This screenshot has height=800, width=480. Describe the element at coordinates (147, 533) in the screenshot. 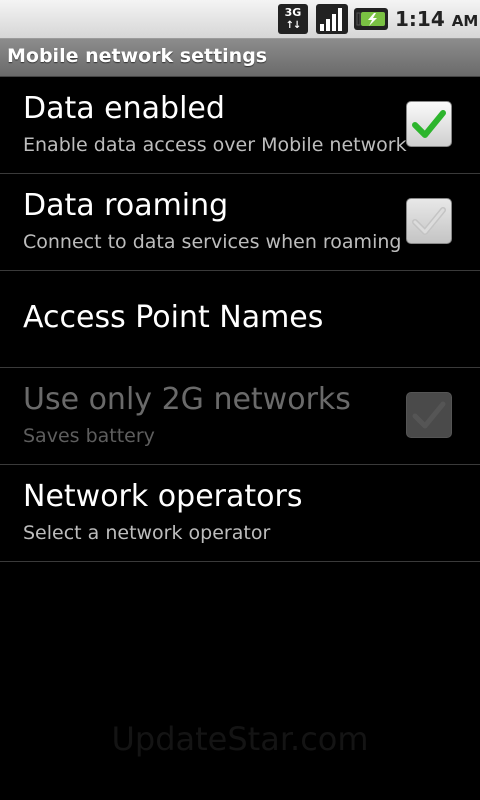

I see `pref-summary: Select a network operator` at that location.